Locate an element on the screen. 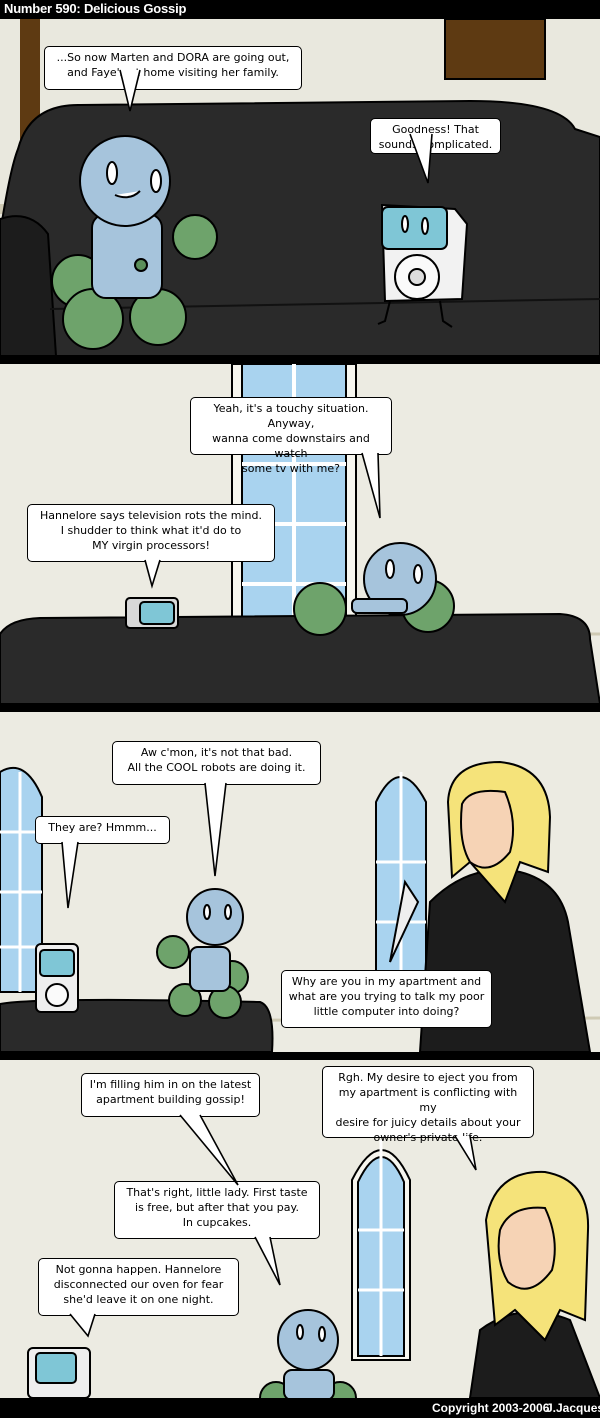  speech-bubble-ipod-complicated: Goodness! That sounds complicated. is located at coordinates (435, 136).